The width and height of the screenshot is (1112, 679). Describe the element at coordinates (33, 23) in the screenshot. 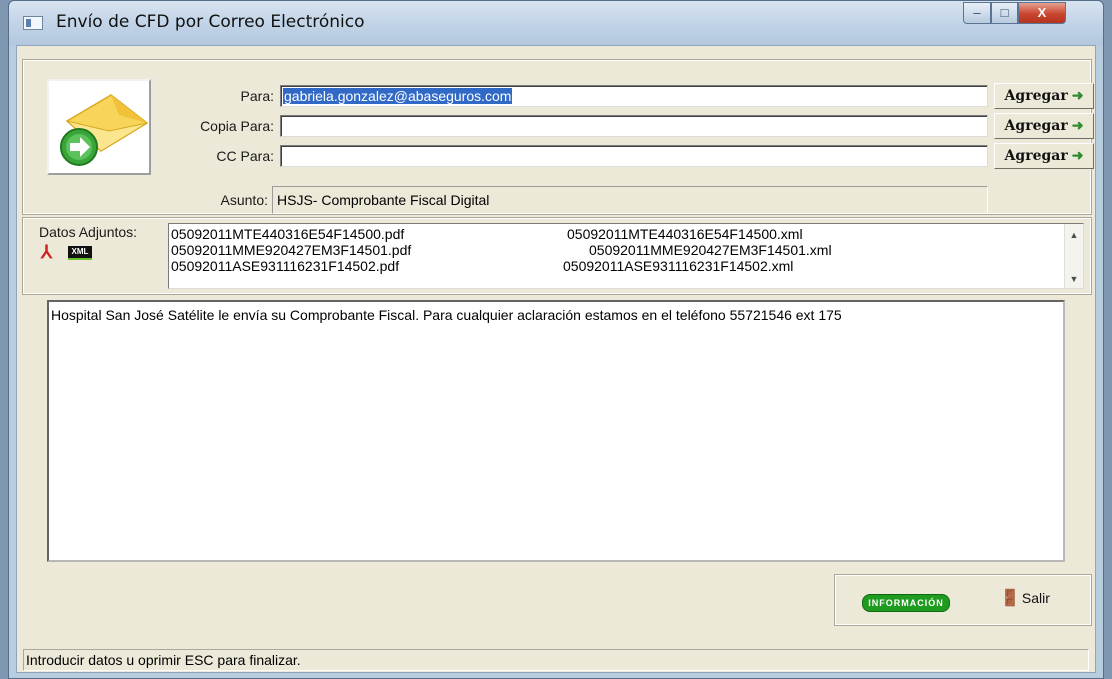

I see `app-icon` at that location.